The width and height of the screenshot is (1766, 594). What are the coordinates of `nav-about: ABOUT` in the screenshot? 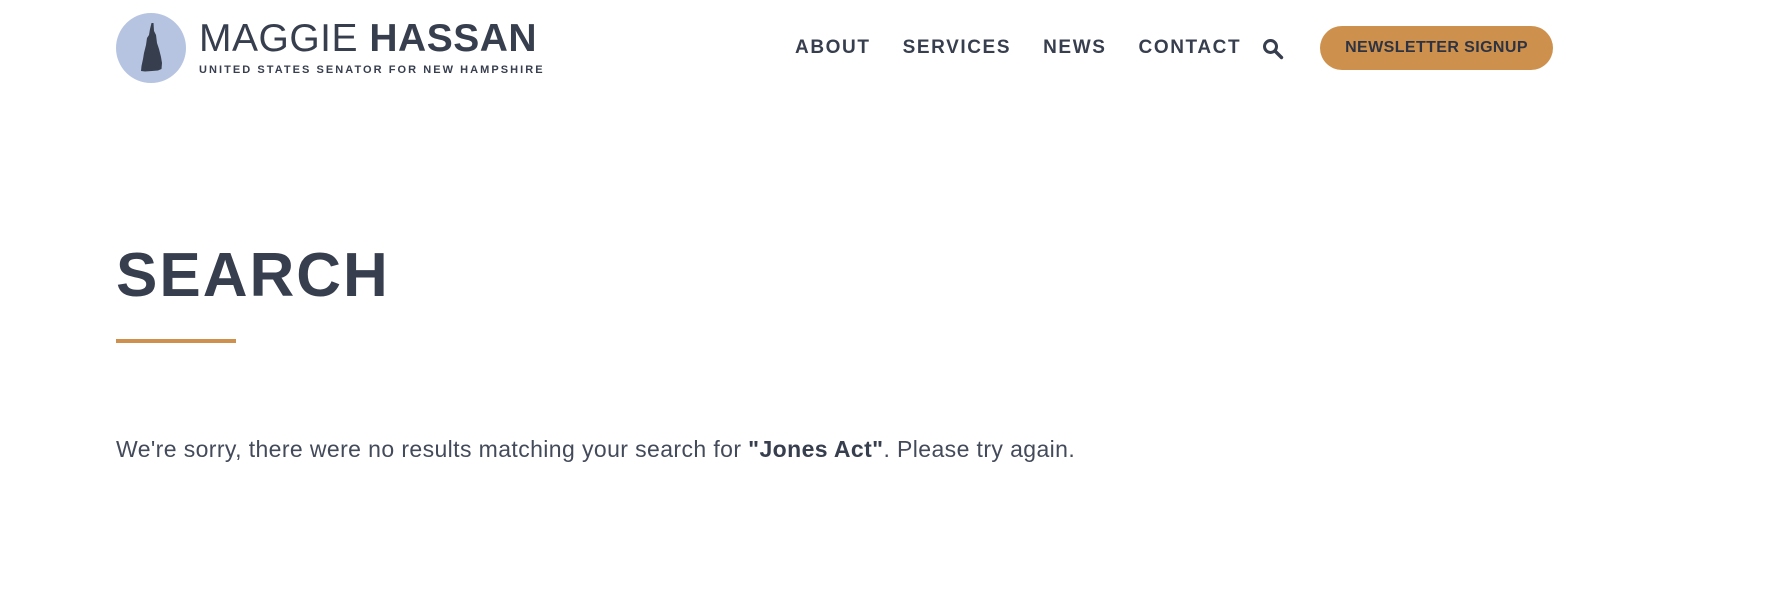 It's located at (833, 48).